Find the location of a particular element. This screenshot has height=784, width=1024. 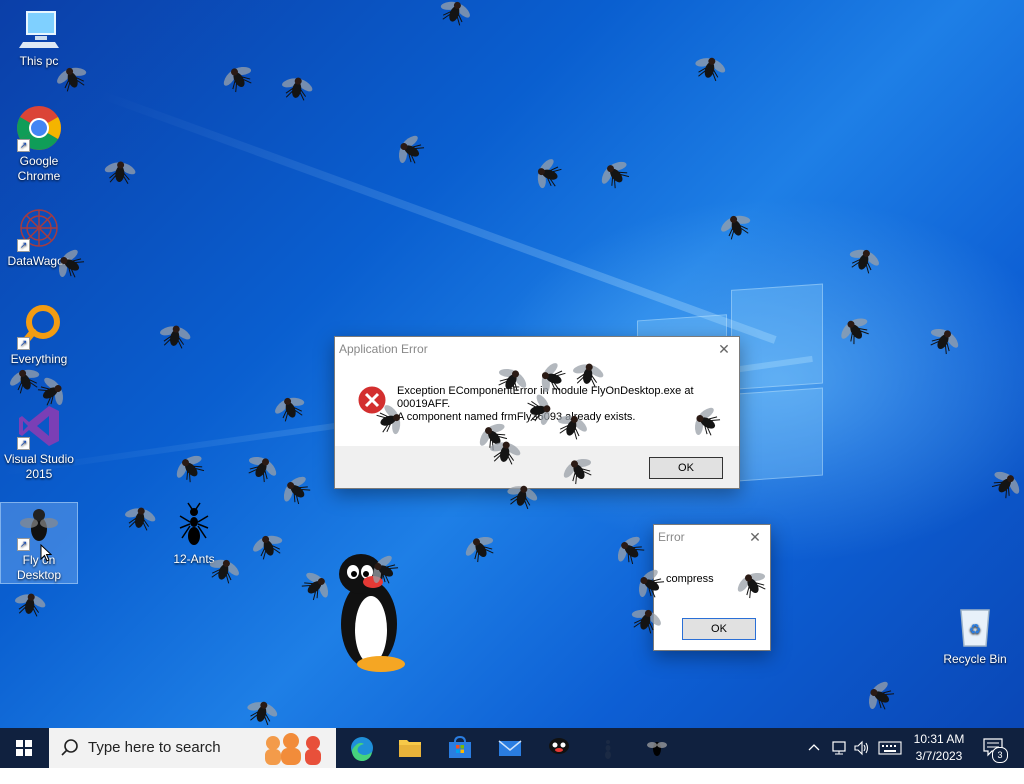

file-explorer-icon is located at coordinates (410, 748).